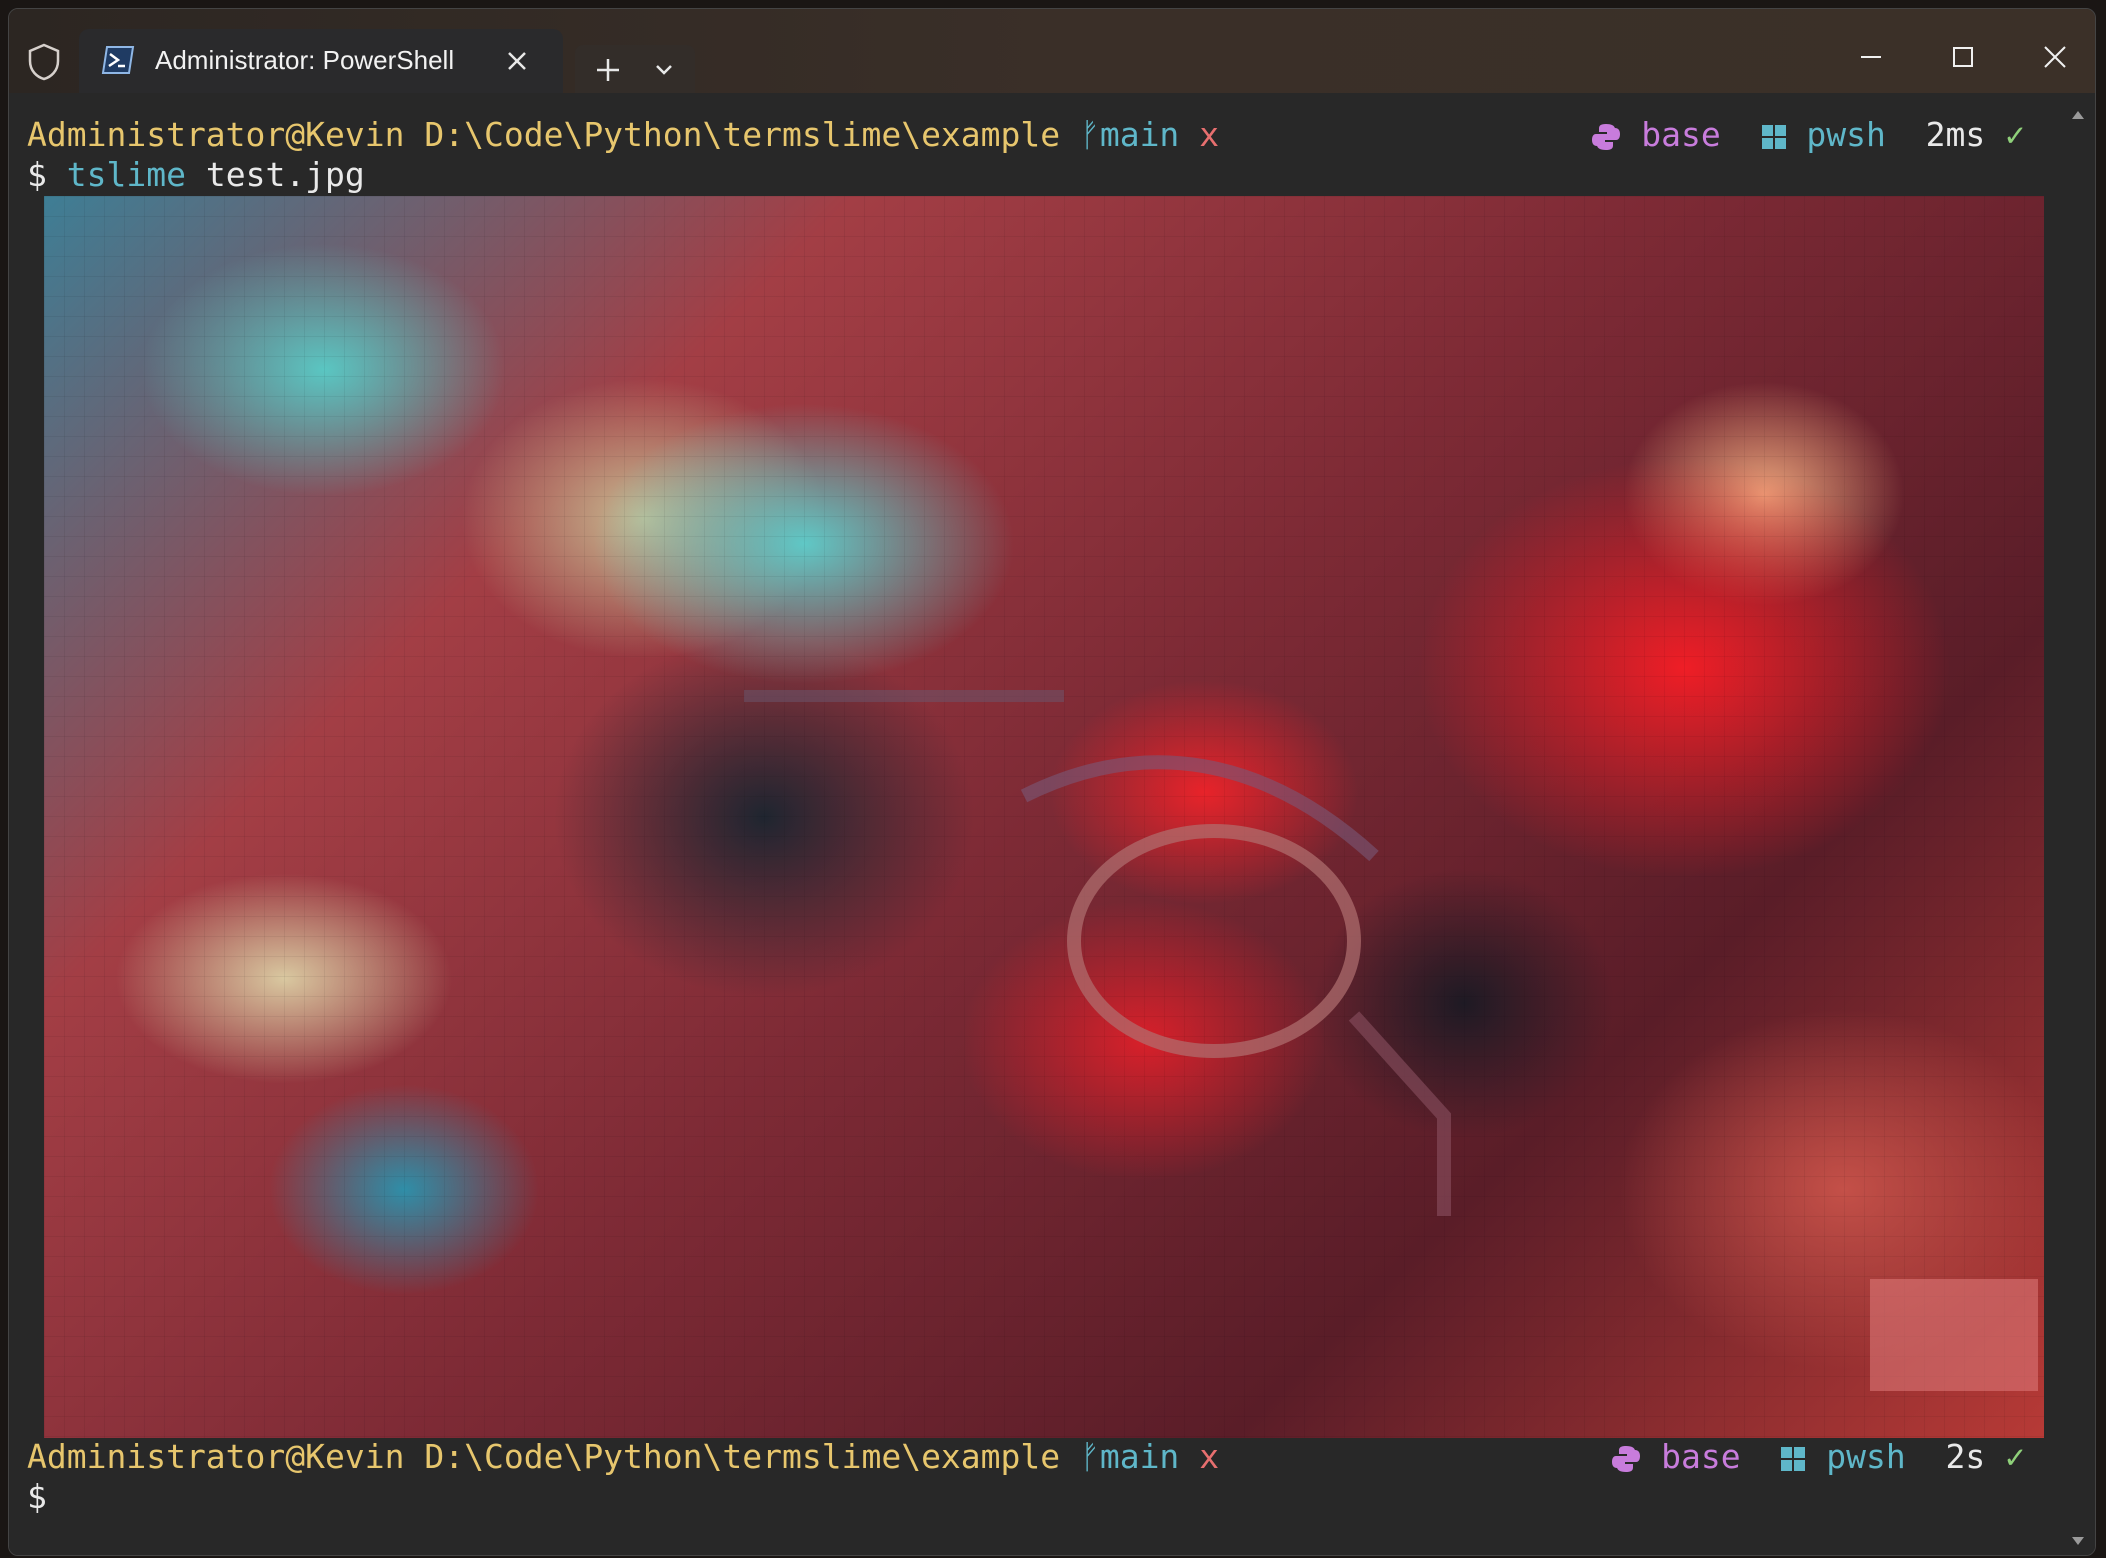 The width and height of the screenshot is (2106, 1558). I want to click on tab-powershell: Administrator: PowerShell, so click(321, 61).